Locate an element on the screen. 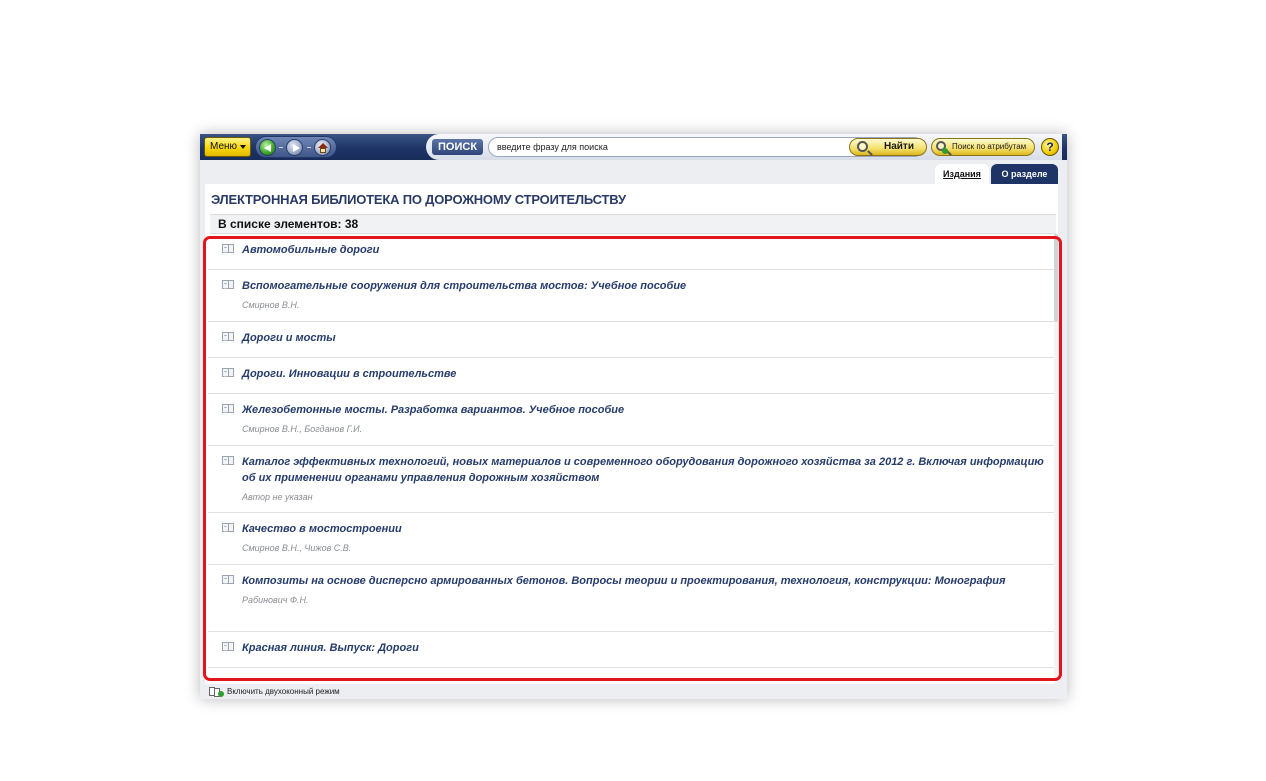 Image resolution: width=1266 pixels, height=781 pixels. menu-button: Меню is located at coordinates (227, 147).